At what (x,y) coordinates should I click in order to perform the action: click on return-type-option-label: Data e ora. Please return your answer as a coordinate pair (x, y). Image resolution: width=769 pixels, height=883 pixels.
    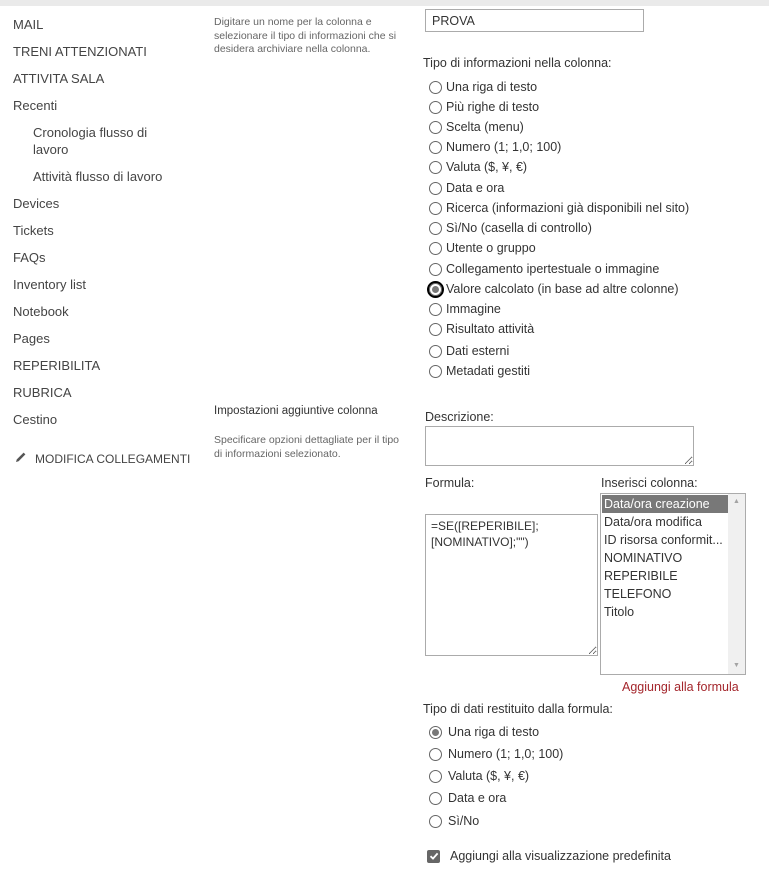
    Looking at the image, I should click on (477, 798).